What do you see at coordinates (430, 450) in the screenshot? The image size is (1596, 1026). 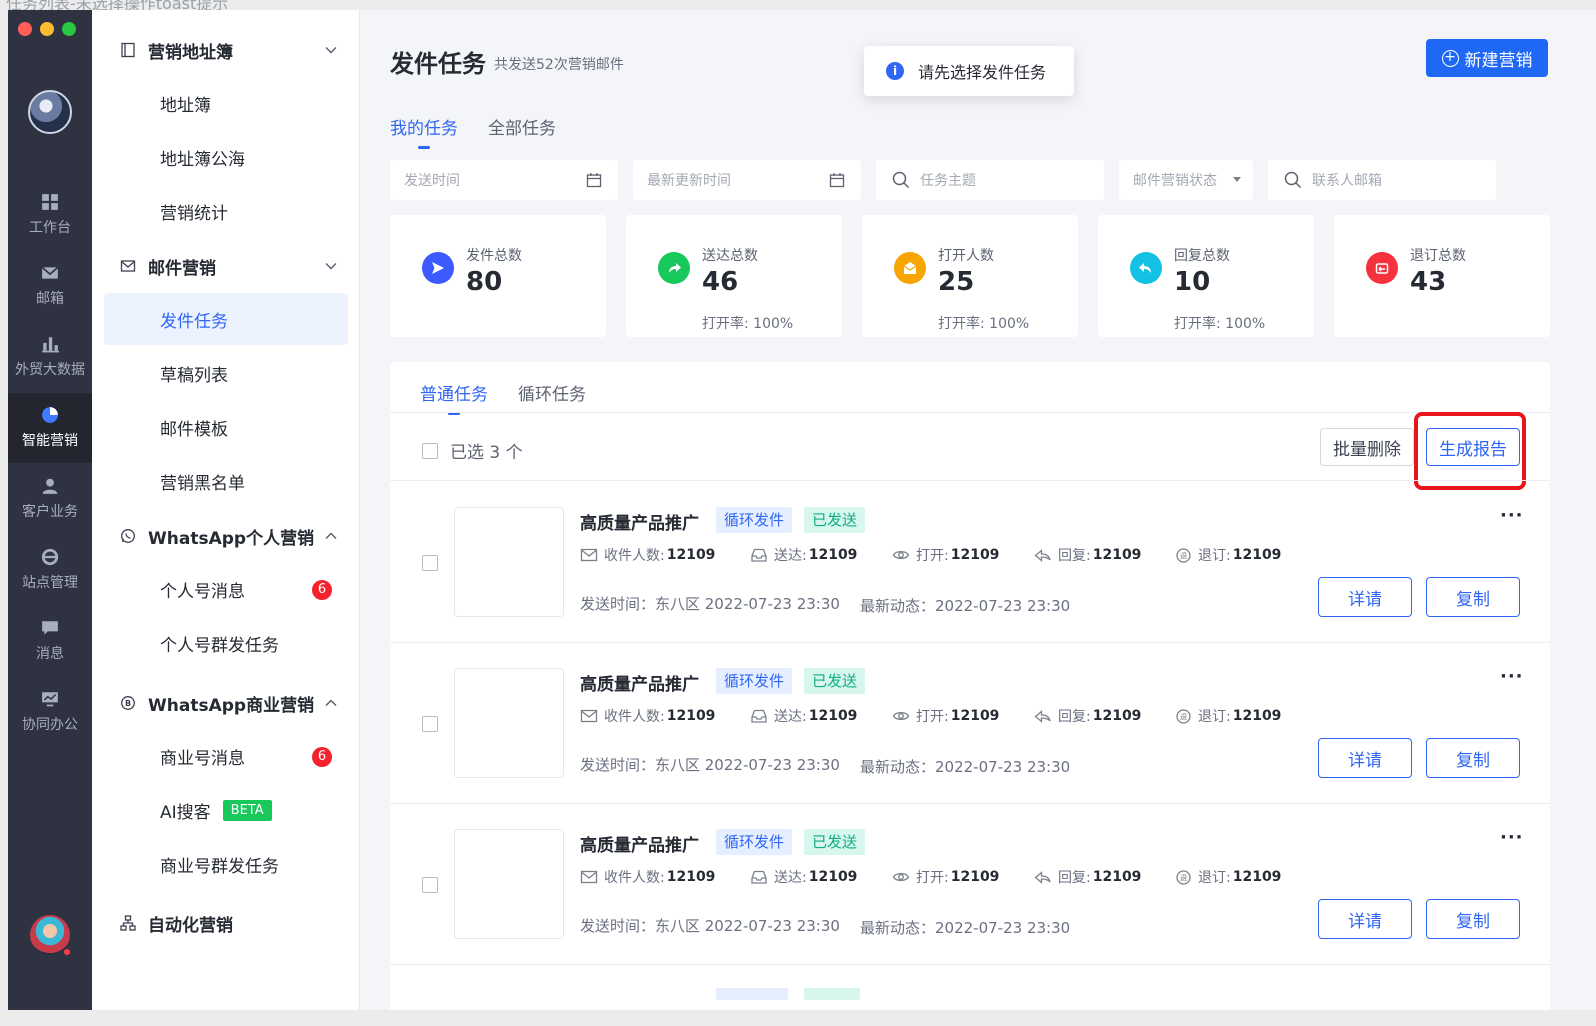 I see `select-all-checkbox` at bounding box center [430, 450].